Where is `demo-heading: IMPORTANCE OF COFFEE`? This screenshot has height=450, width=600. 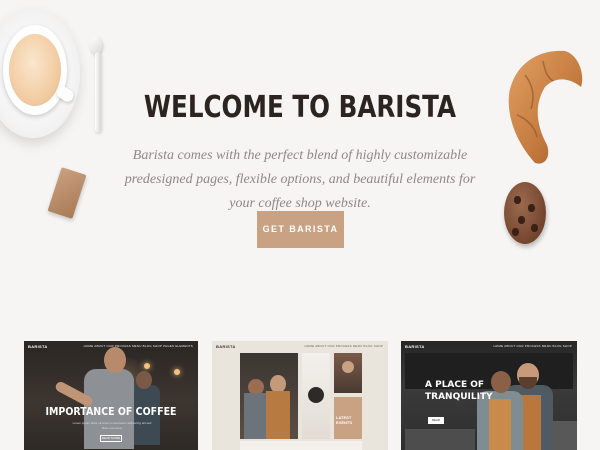 demo-heading: IMPORTANCE OF COFFEE is located at coordinates (111, 411).